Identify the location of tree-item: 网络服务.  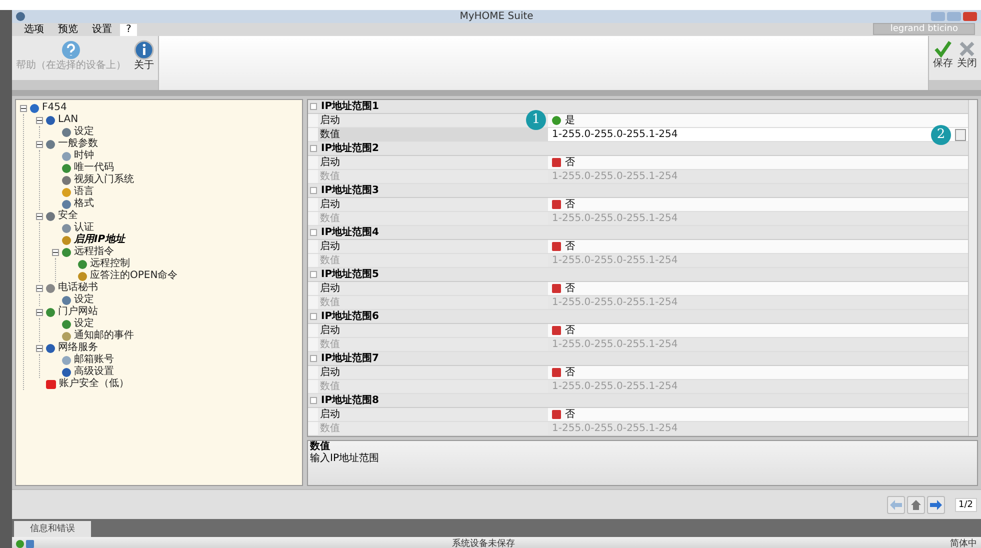
(78, 348).